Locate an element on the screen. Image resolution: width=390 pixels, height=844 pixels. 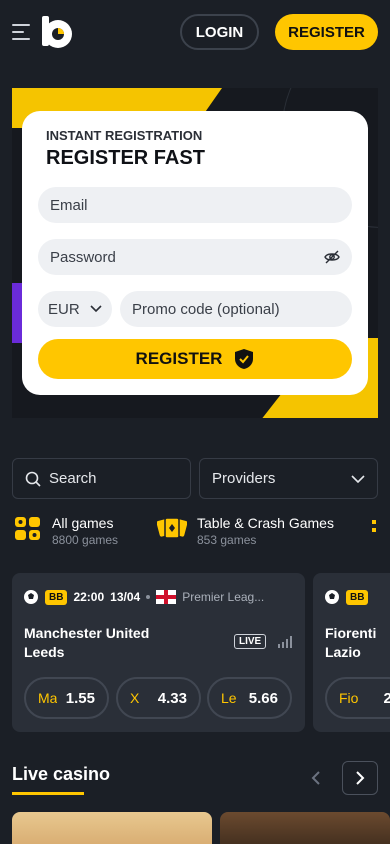
live-casino-title: Live casino is located at coordinates (61, 774).